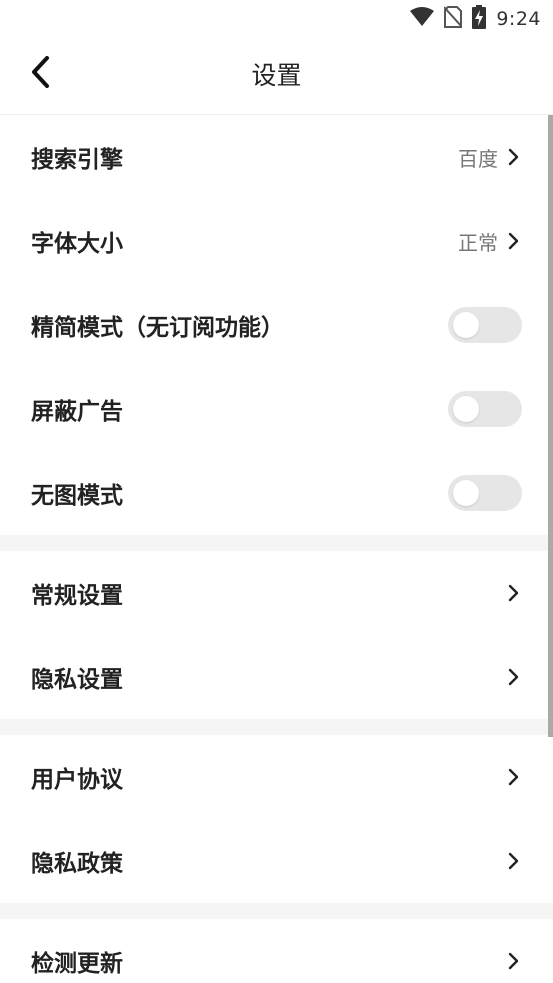  Describe the element at coordinates (276, 777) in the screenshot. I see `setting-user-agreement: 用户协议` at that location.